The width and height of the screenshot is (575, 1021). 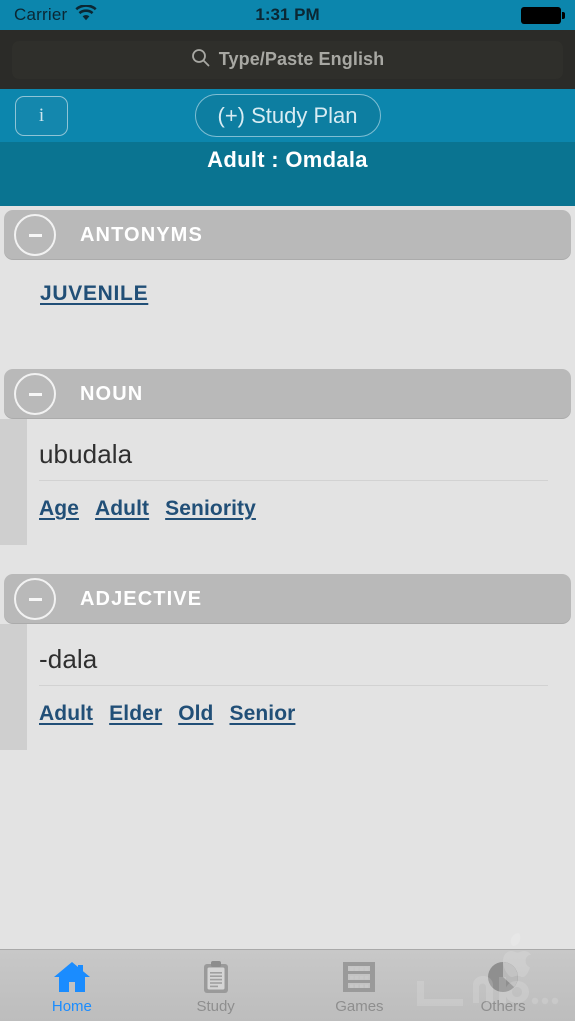 I want to click on status-bar-right, so click(x=543, y=15).